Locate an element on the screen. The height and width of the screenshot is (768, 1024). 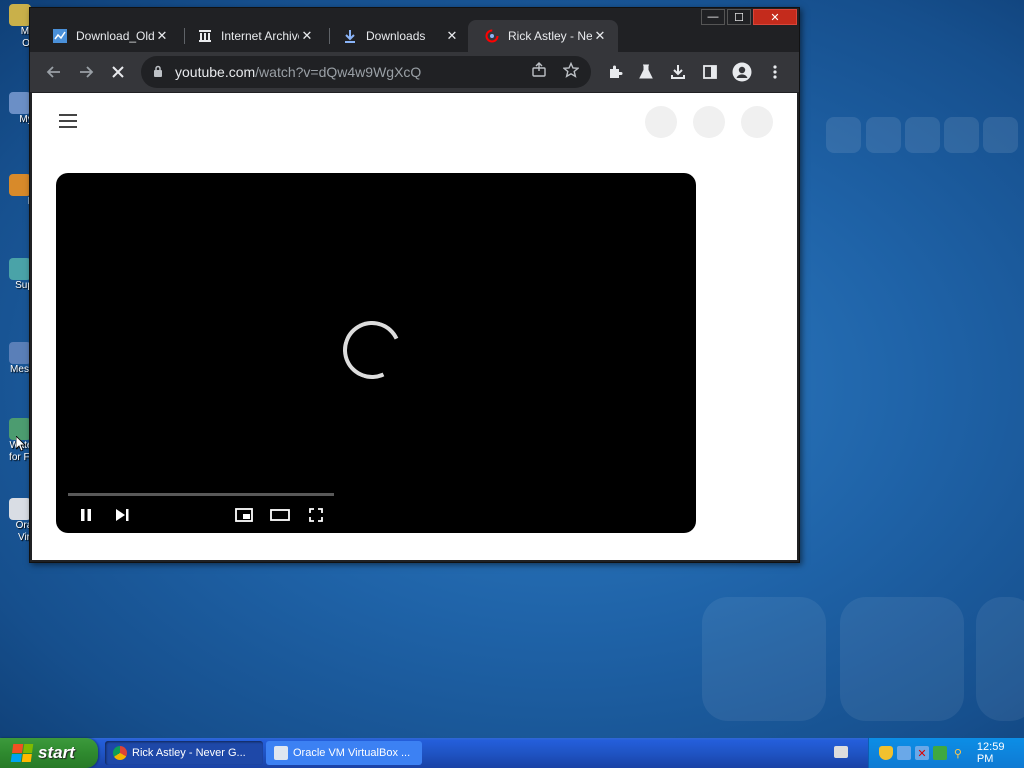
downloads-icon is located at coordinates (678, 72).